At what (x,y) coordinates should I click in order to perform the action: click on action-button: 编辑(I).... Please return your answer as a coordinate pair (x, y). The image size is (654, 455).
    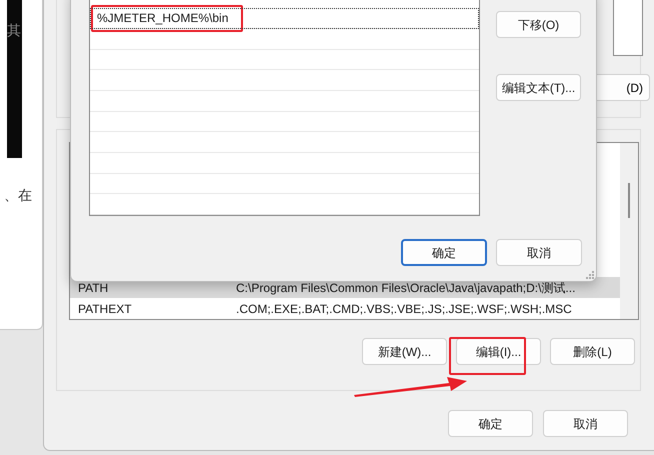
    Looking at the image, I should click on (498, 351).